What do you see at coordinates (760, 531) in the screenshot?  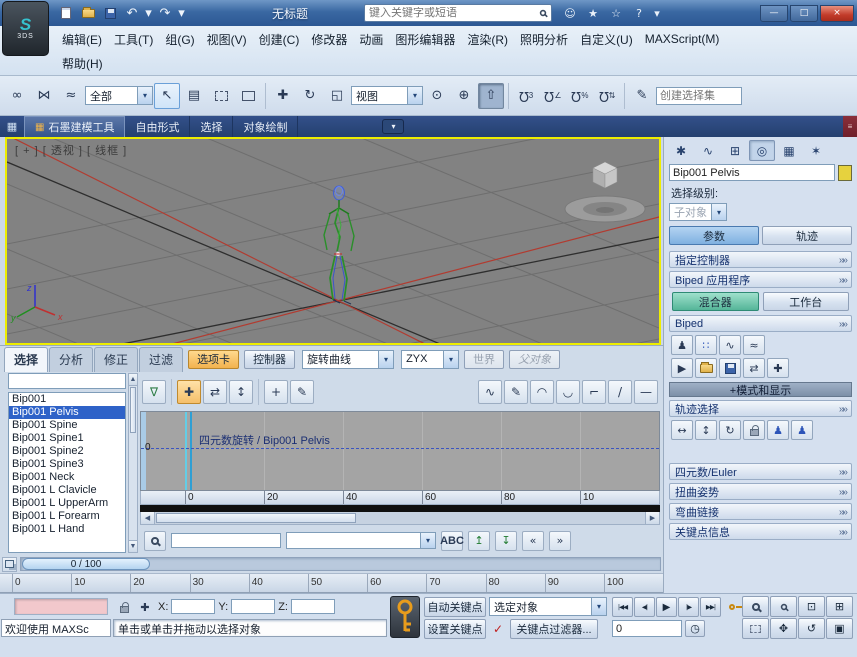 I see `rollout-key-info: 关键点信息` at bounding box center [760, 531].